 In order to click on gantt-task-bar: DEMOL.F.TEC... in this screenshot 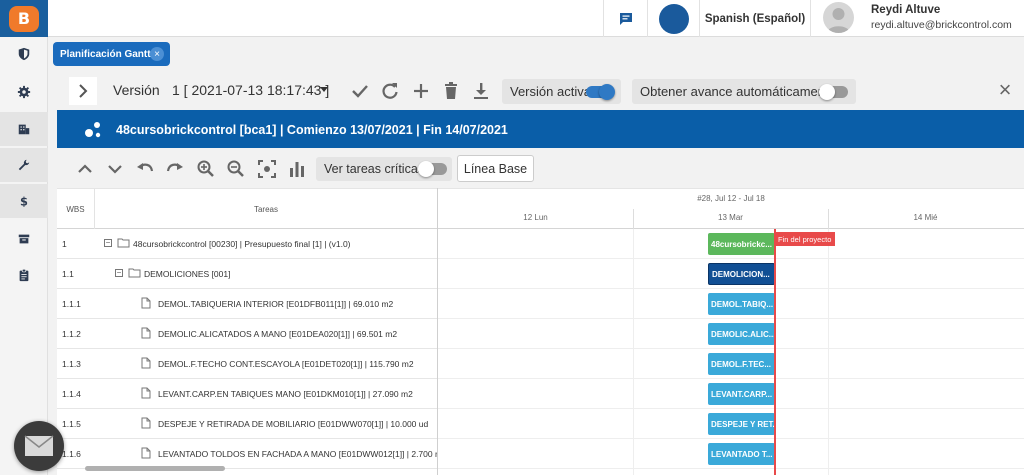, I will do `click(741, 364)`.